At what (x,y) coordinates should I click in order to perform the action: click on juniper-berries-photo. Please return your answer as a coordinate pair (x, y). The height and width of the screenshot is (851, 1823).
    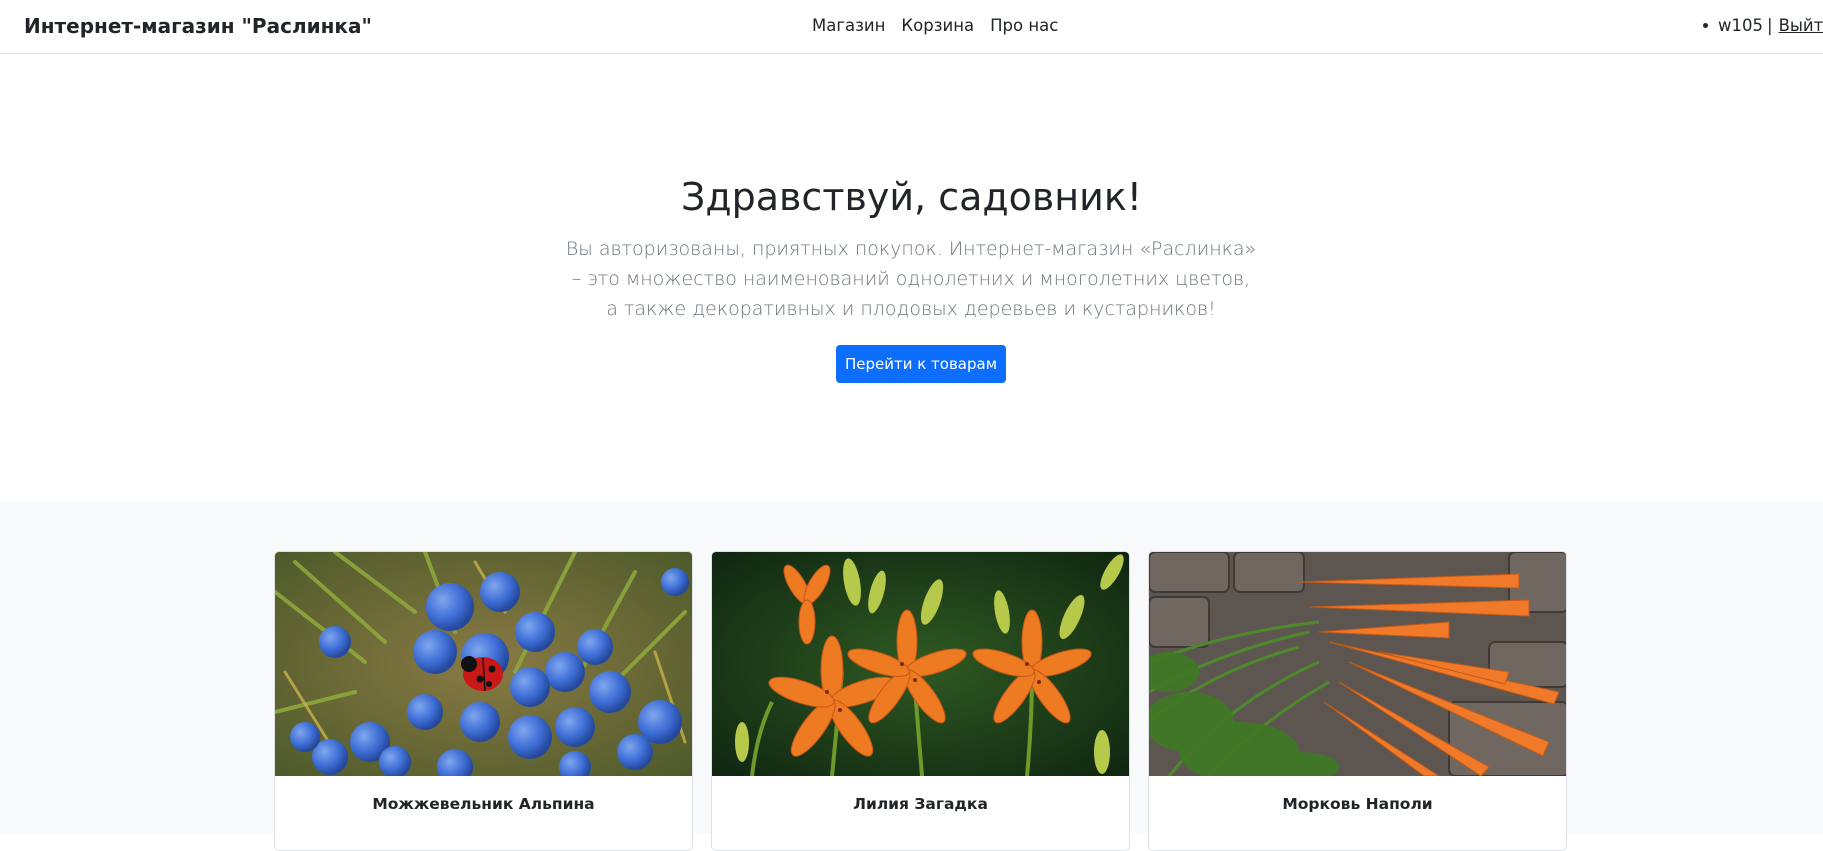
    Looking at the image, I should click on (483, 664).